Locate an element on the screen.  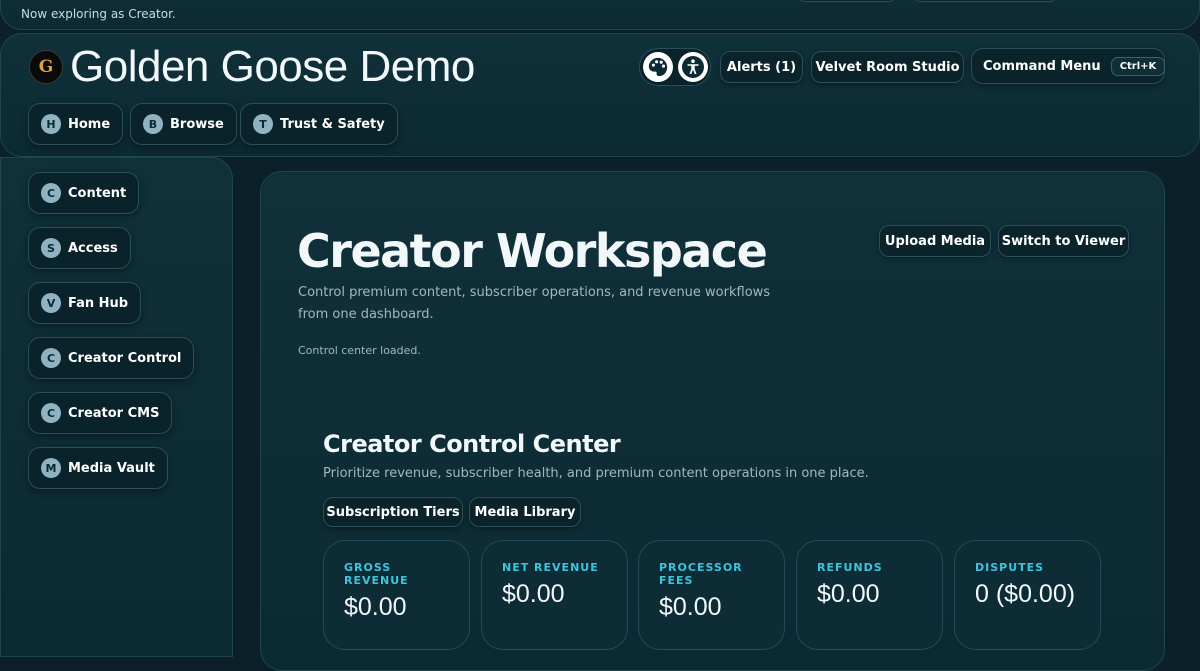
nav-trust-safety-label: Trust & Safety is located at coordinates (332, 124).